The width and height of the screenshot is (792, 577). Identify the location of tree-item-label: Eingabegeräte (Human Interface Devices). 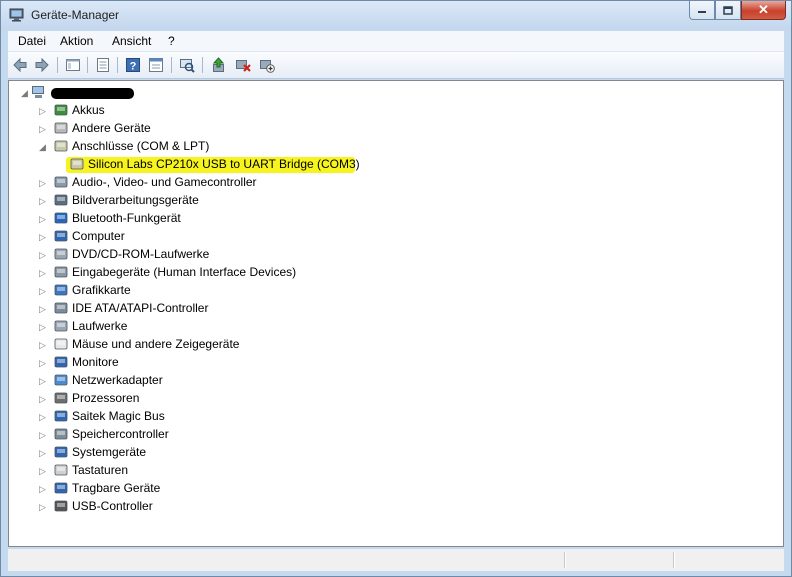
(184, 272).